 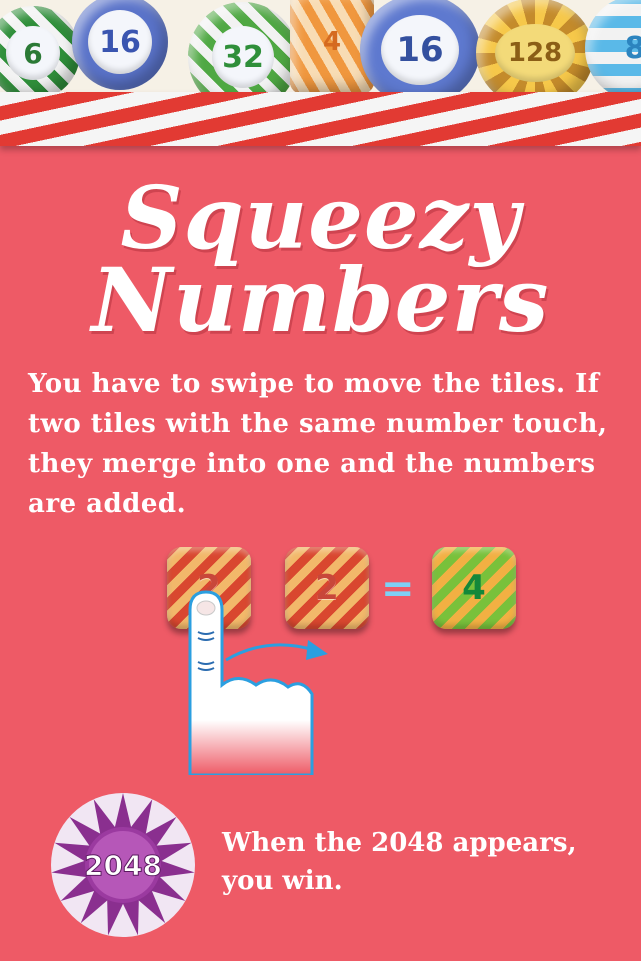 I want to click on badge-number: 2048, so click(x=123, y=865).